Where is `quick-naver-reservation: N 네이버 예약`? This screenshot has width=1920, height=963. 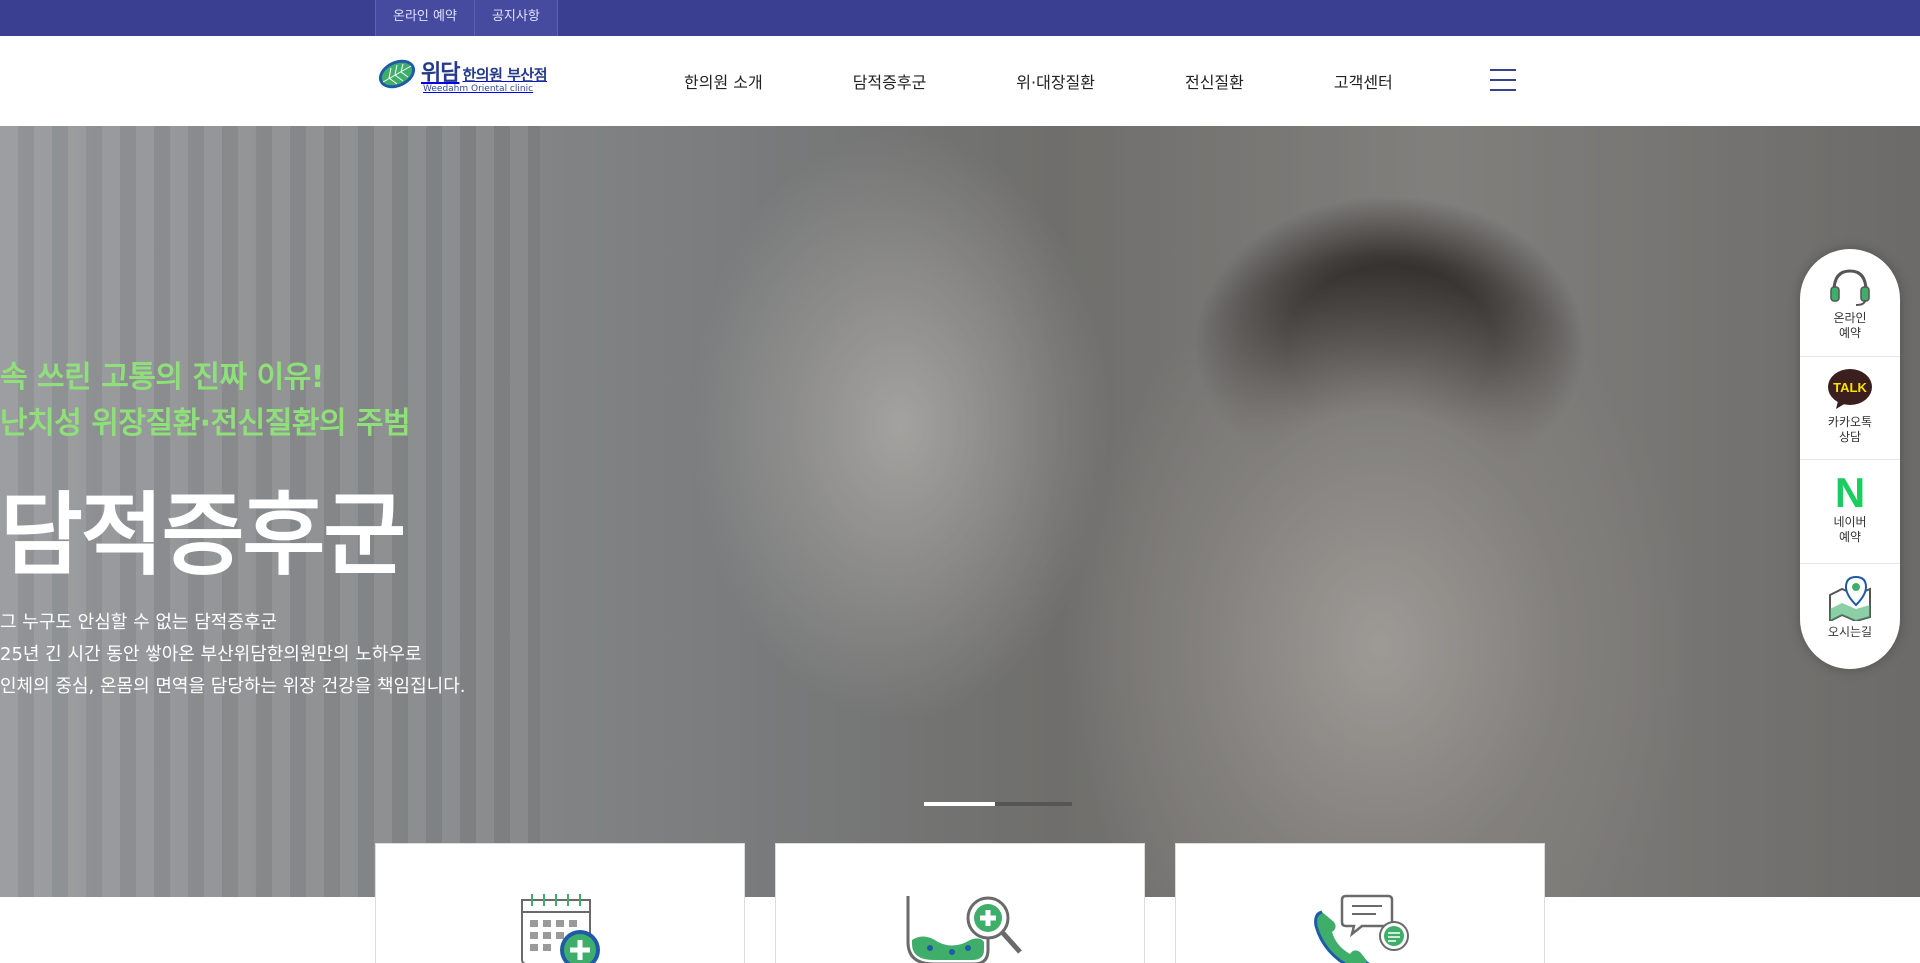 quick-naver-reservation: N 네이버 예약 is located at coordinates (1850, 508).